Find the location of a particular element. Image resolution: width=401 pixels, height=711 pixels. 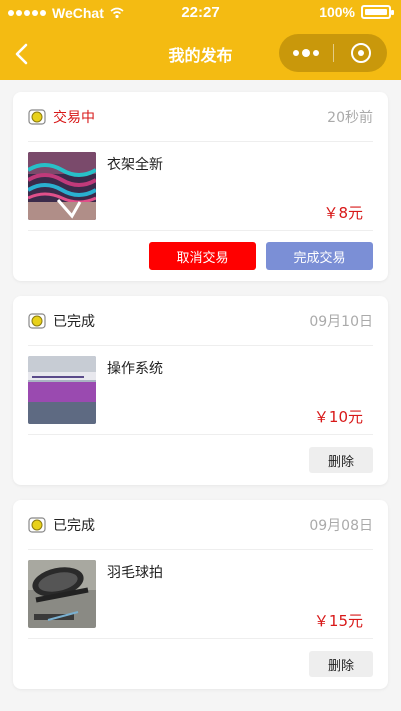

miniprogram-capsule is located at coordinates (333, 53).